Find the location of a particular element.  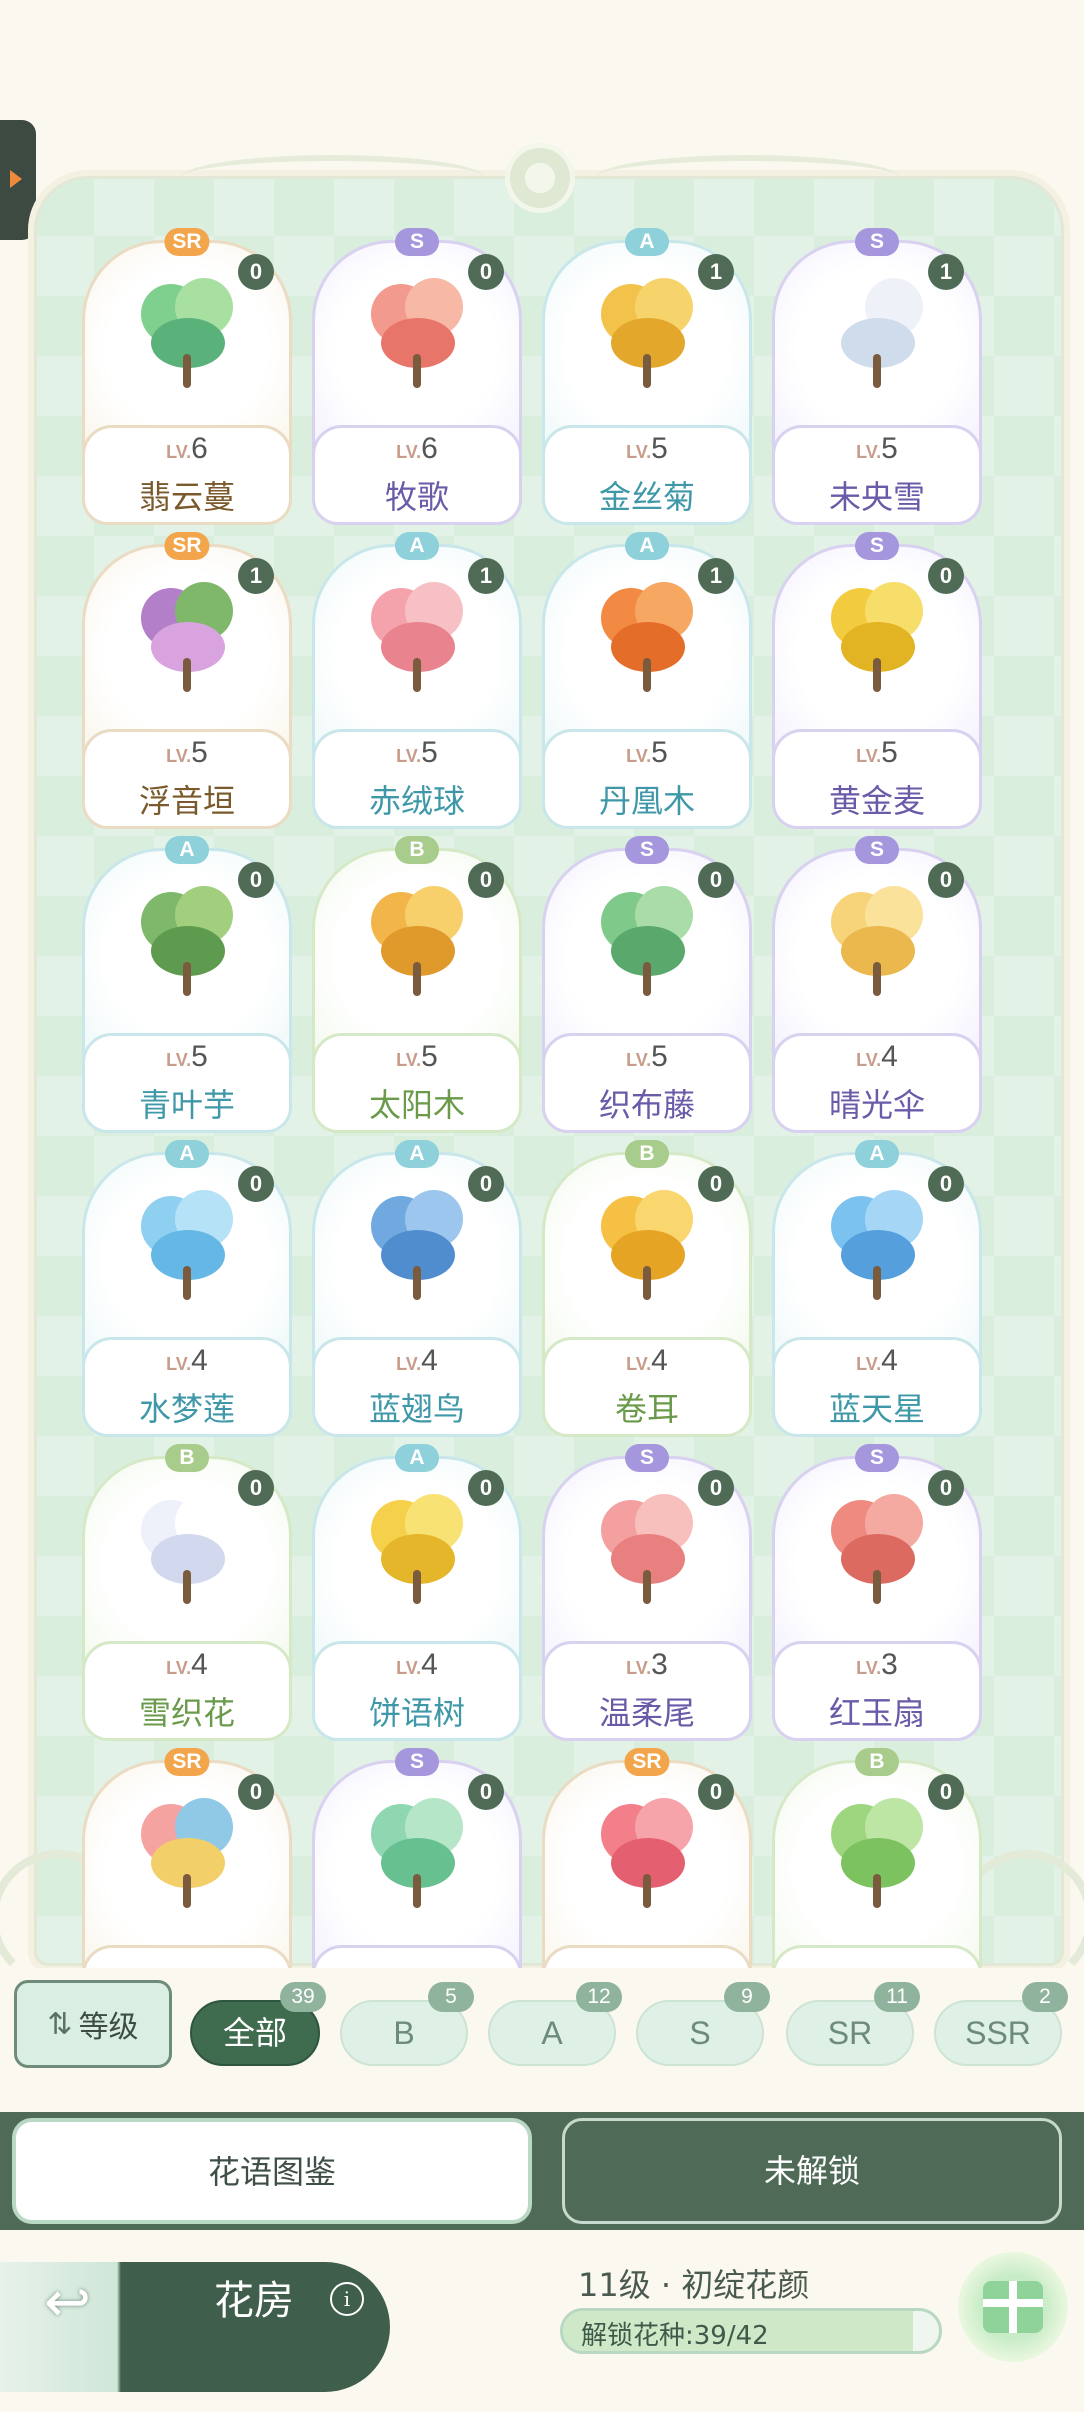

filter-chip: 全部 39 is located at coordinates (258, 2024).